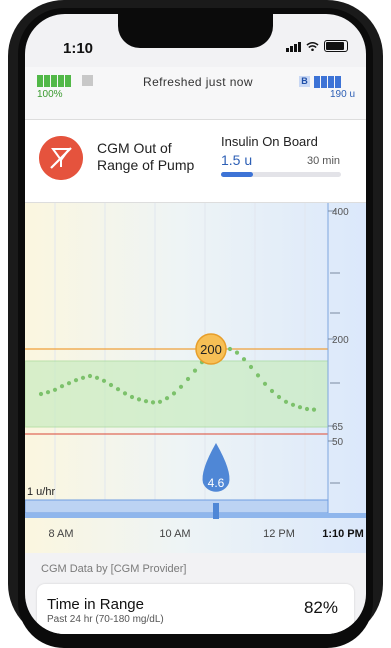 The width and height of the screenshot is (391, 648). I want to click on y-tick-label: 50, so click(338, 442).